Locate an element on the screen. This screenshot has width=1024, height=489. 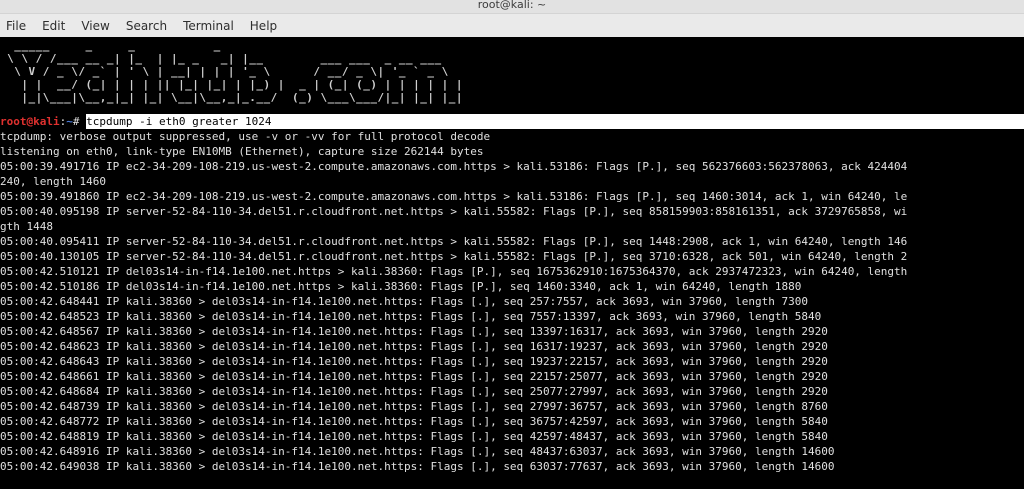
banner-line: _____ _ _ _ is located at coordinates (110, 45).